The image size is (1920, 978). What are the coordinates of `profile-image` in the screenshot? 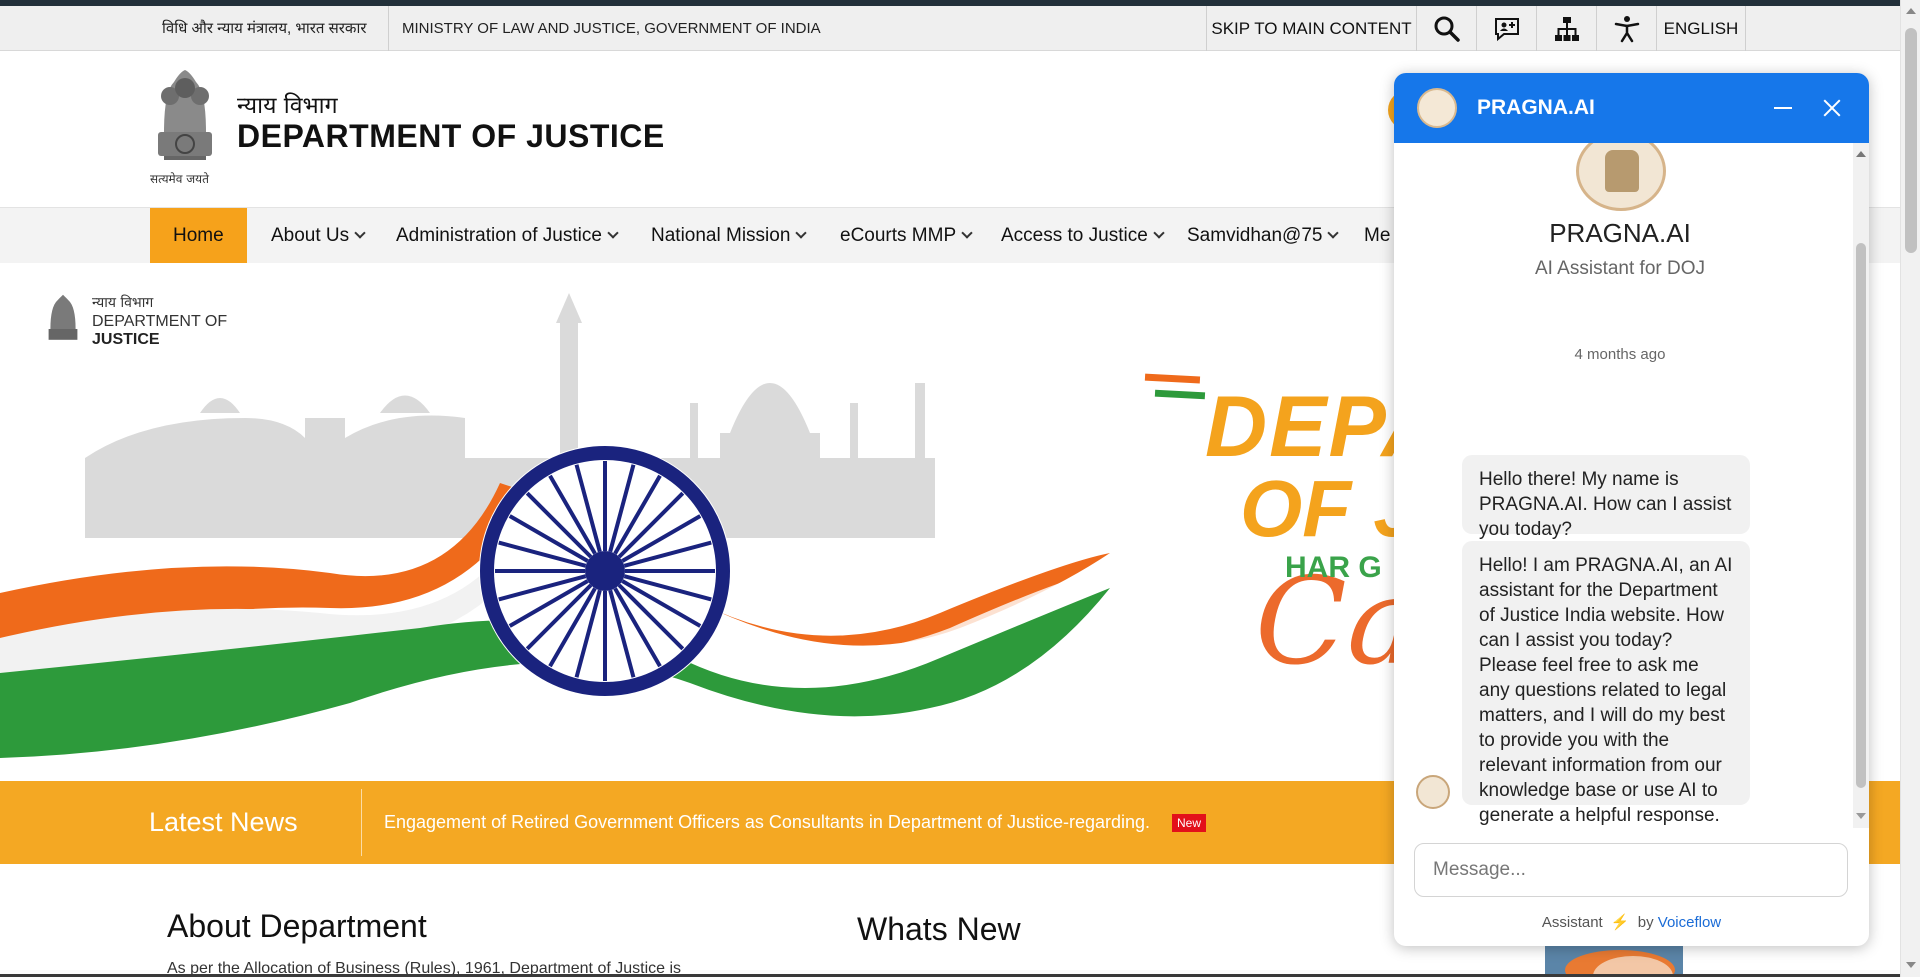 It's located at (1614, 961).